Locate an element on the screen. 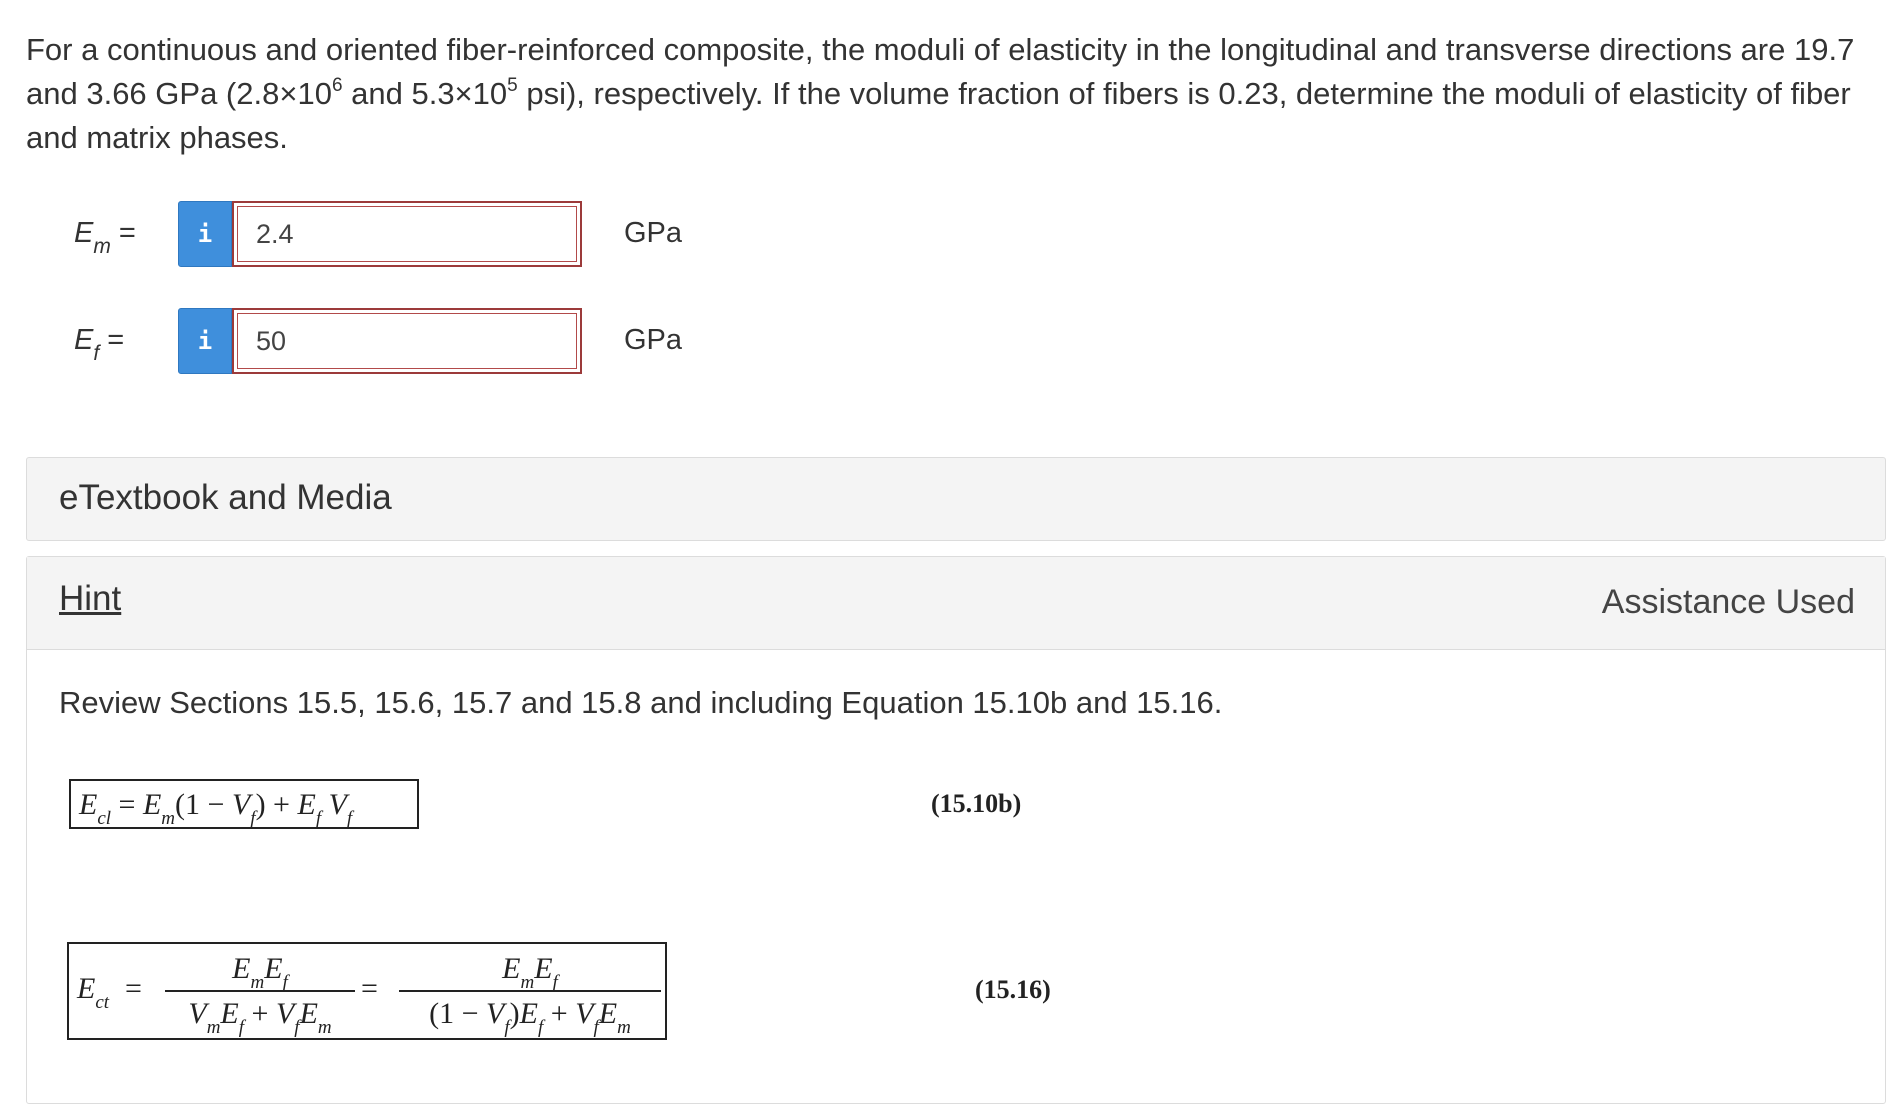 The image size is (1894, 1104). em-unit: GPa is located at coordinates (653, 233).